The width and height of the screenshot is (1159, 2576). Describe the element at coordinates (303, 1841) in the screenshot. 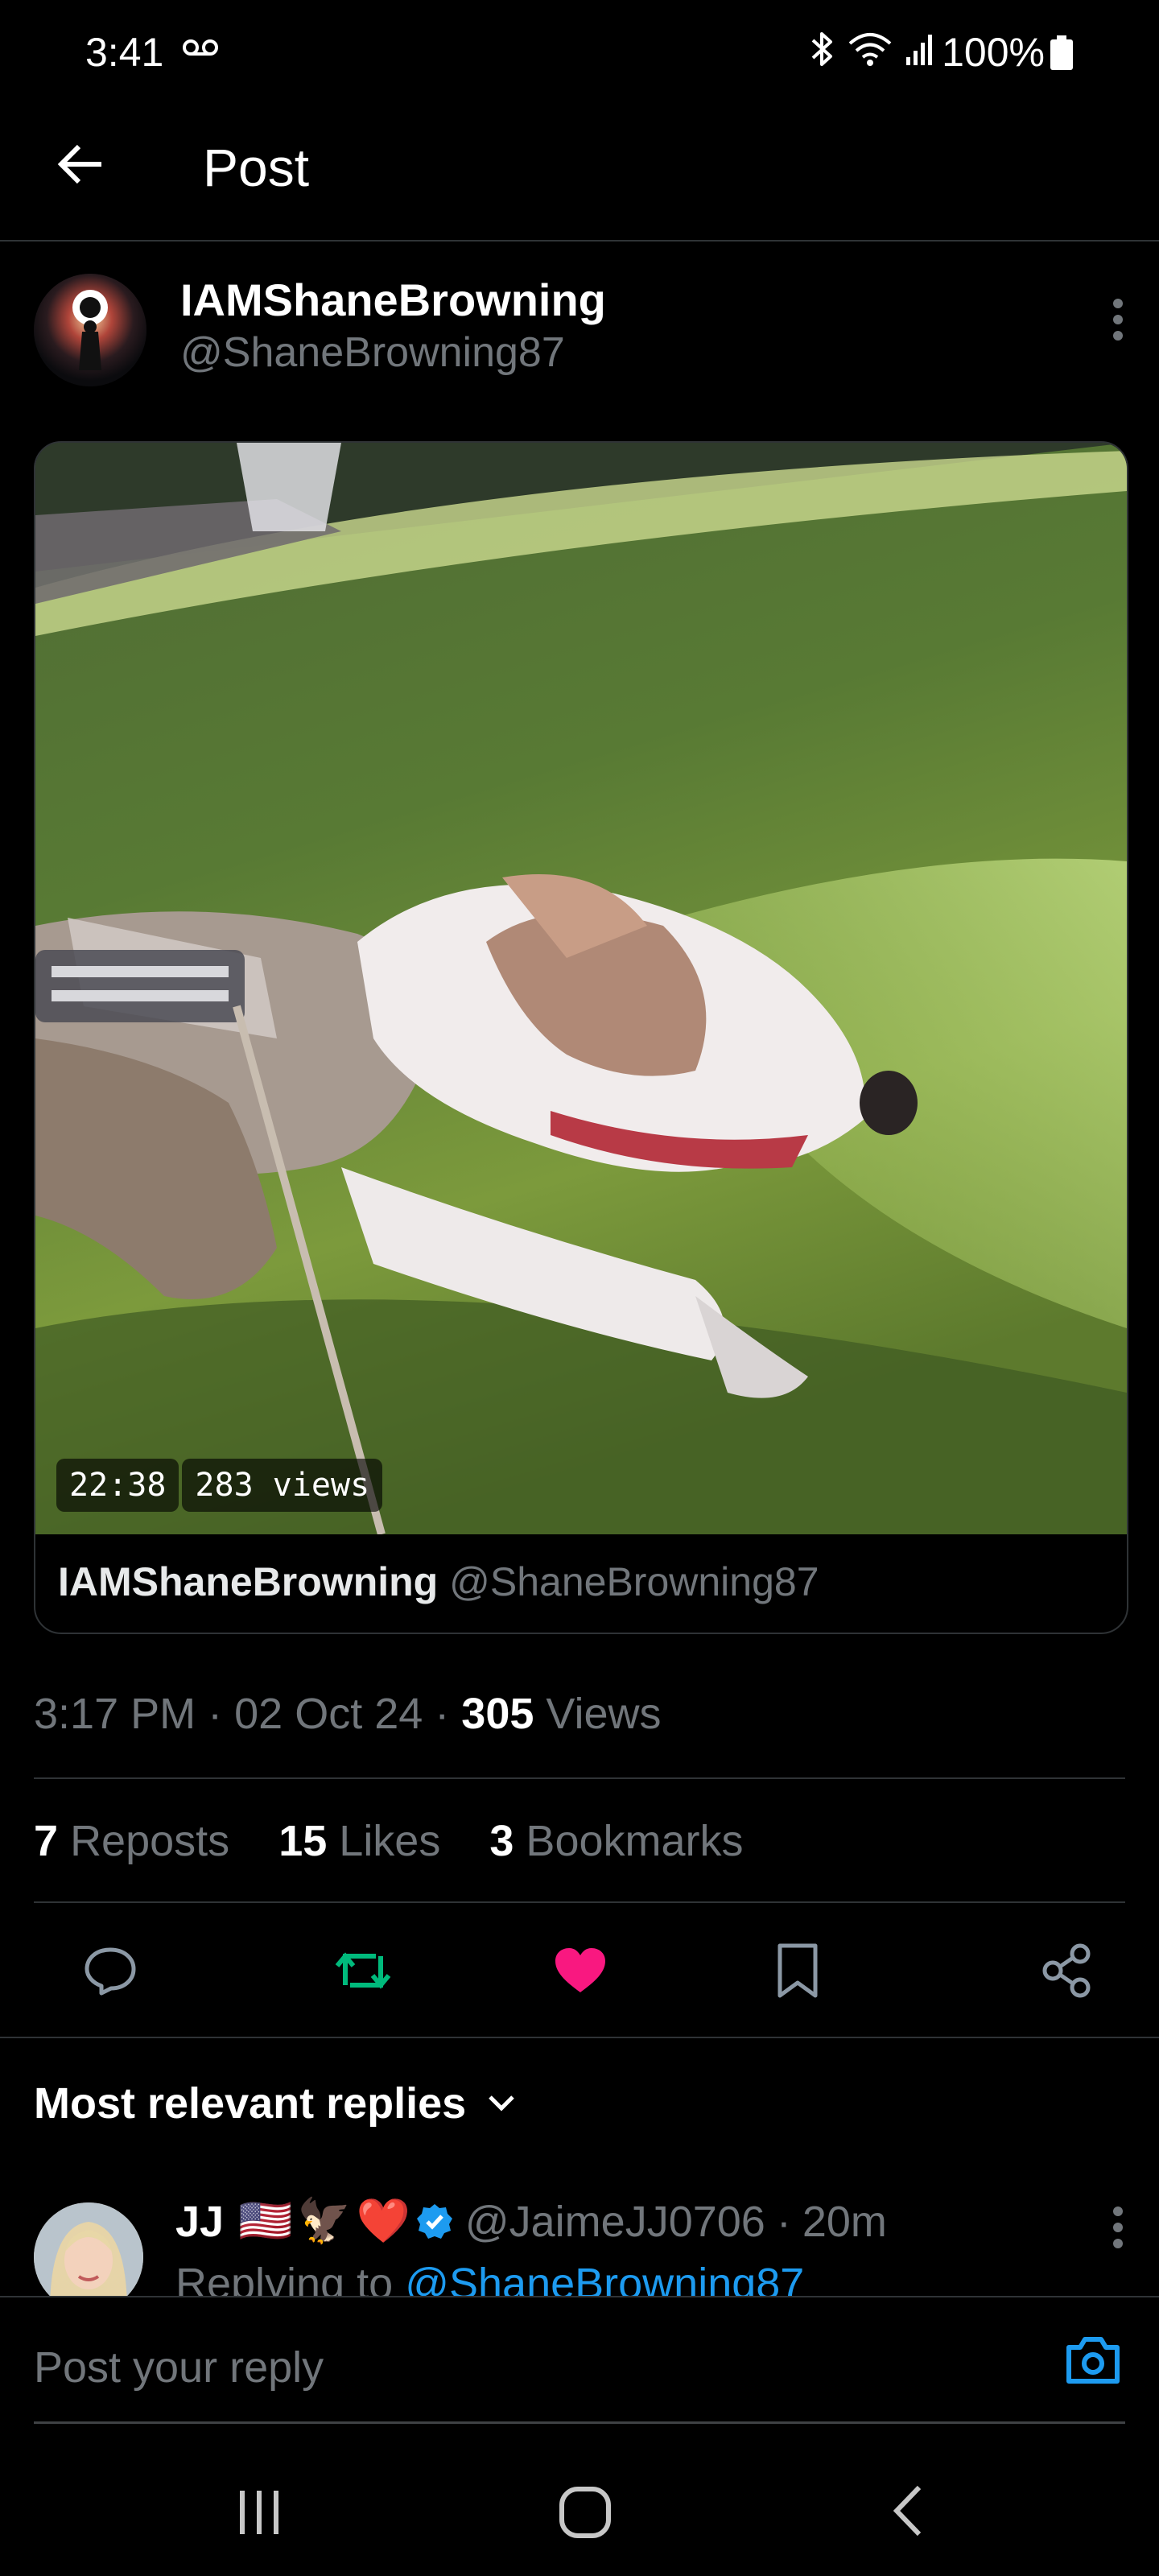

I see `likes-count: 15` at that location.